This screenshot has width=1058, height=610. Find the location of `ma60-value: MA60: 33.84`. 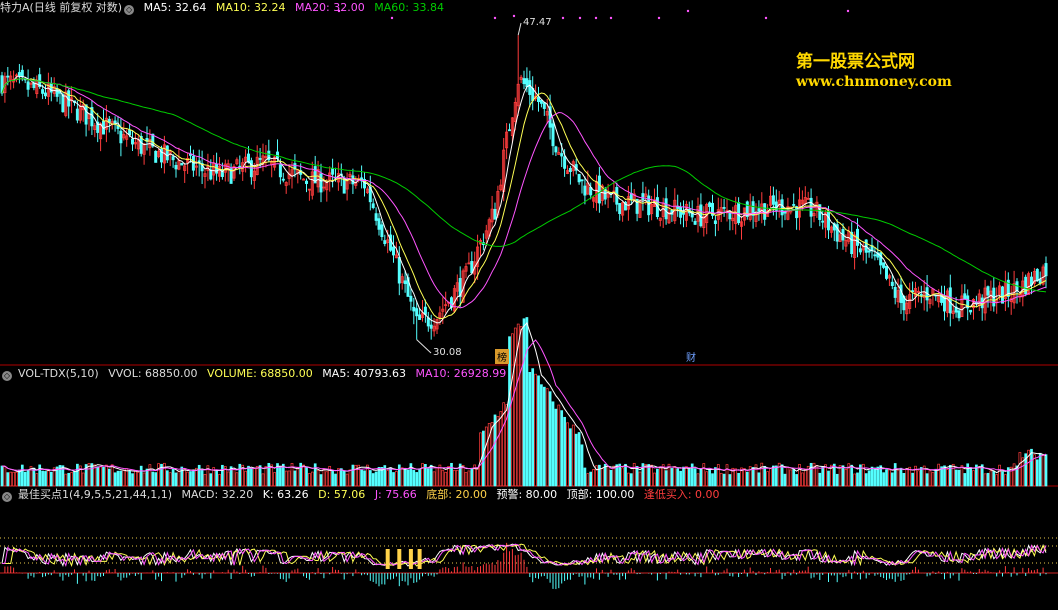

ma60-value: MA60: 33.84 is located at coordinates (409, 7).